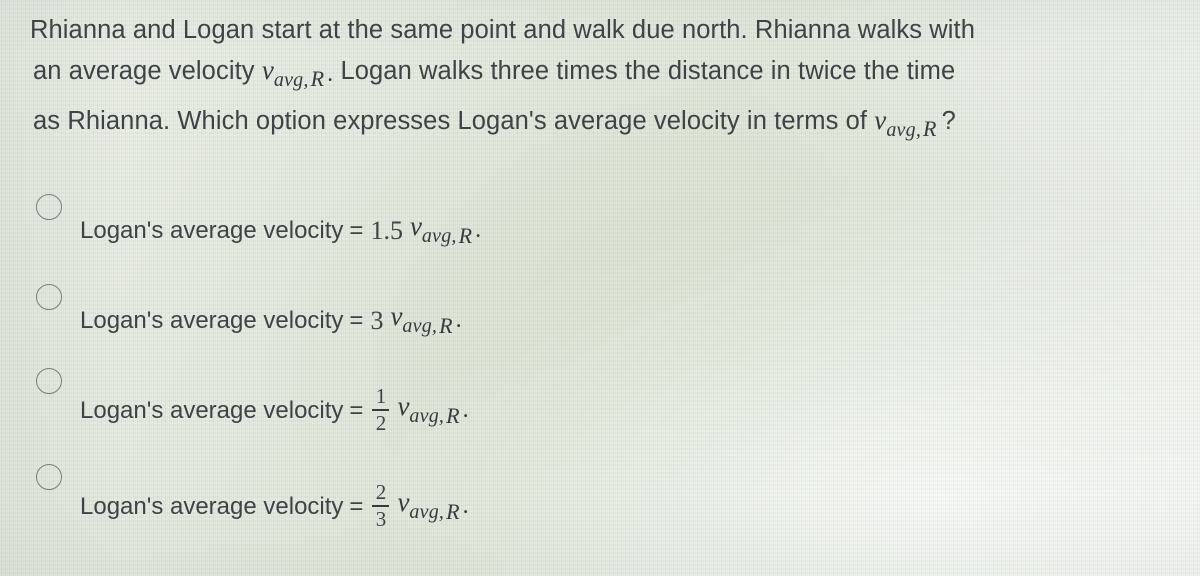 The width and height of the screenshot is (1200, 576). Describe the element at coordinates (212, 320) in the screenshot. I see `answer-option-2-label: Logan's average velocity` at that location.